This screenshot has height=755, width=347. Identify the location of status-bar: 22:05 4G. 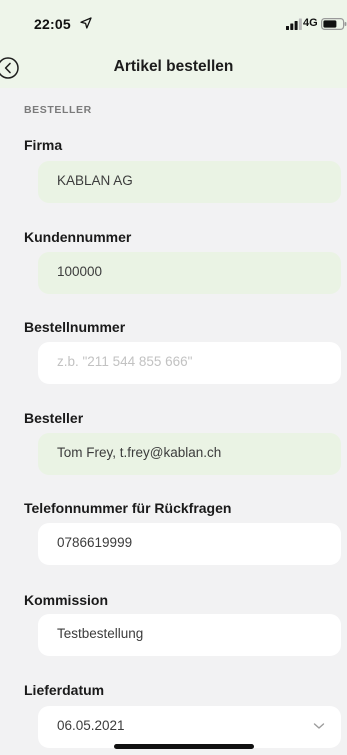
(173, 21).